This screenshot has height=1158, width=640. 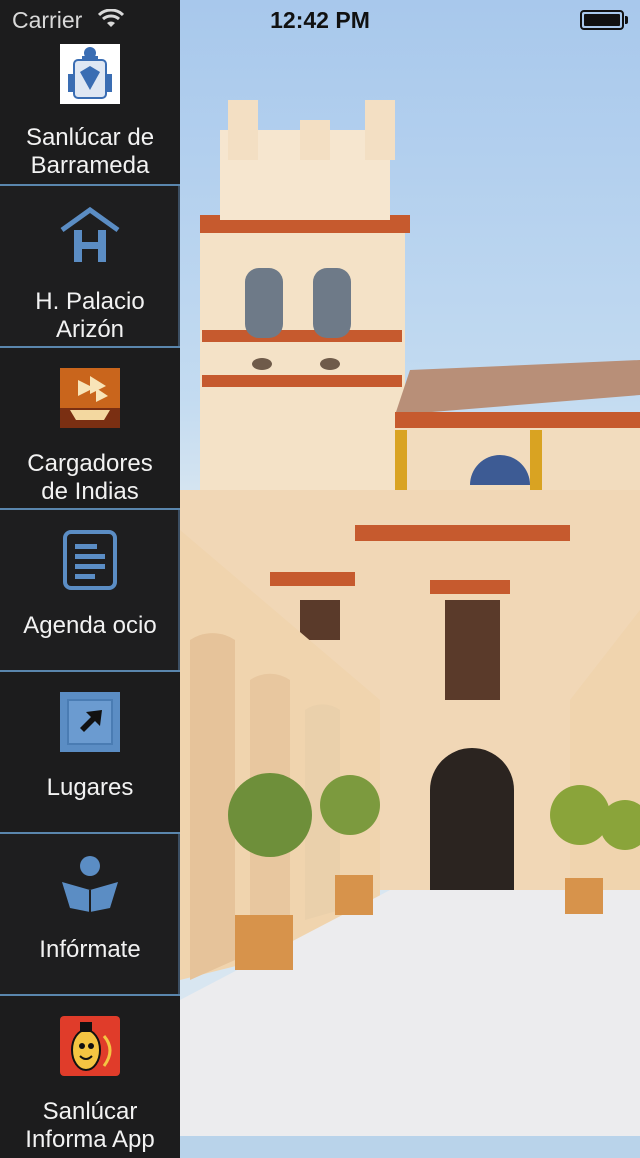 I want to click on menu-label: Lugares, so click(x=90, y=788).